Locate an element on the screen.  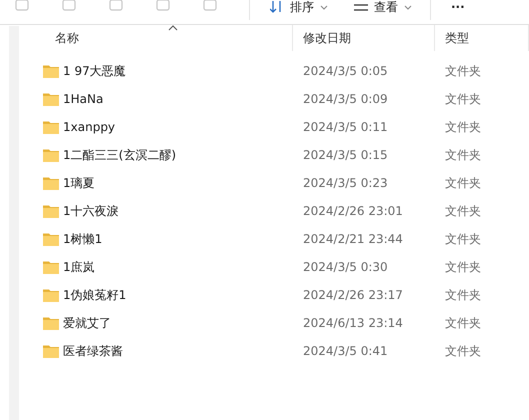
modified-date: 2024/3/5 0:41 is located at coordinates (345, 351).